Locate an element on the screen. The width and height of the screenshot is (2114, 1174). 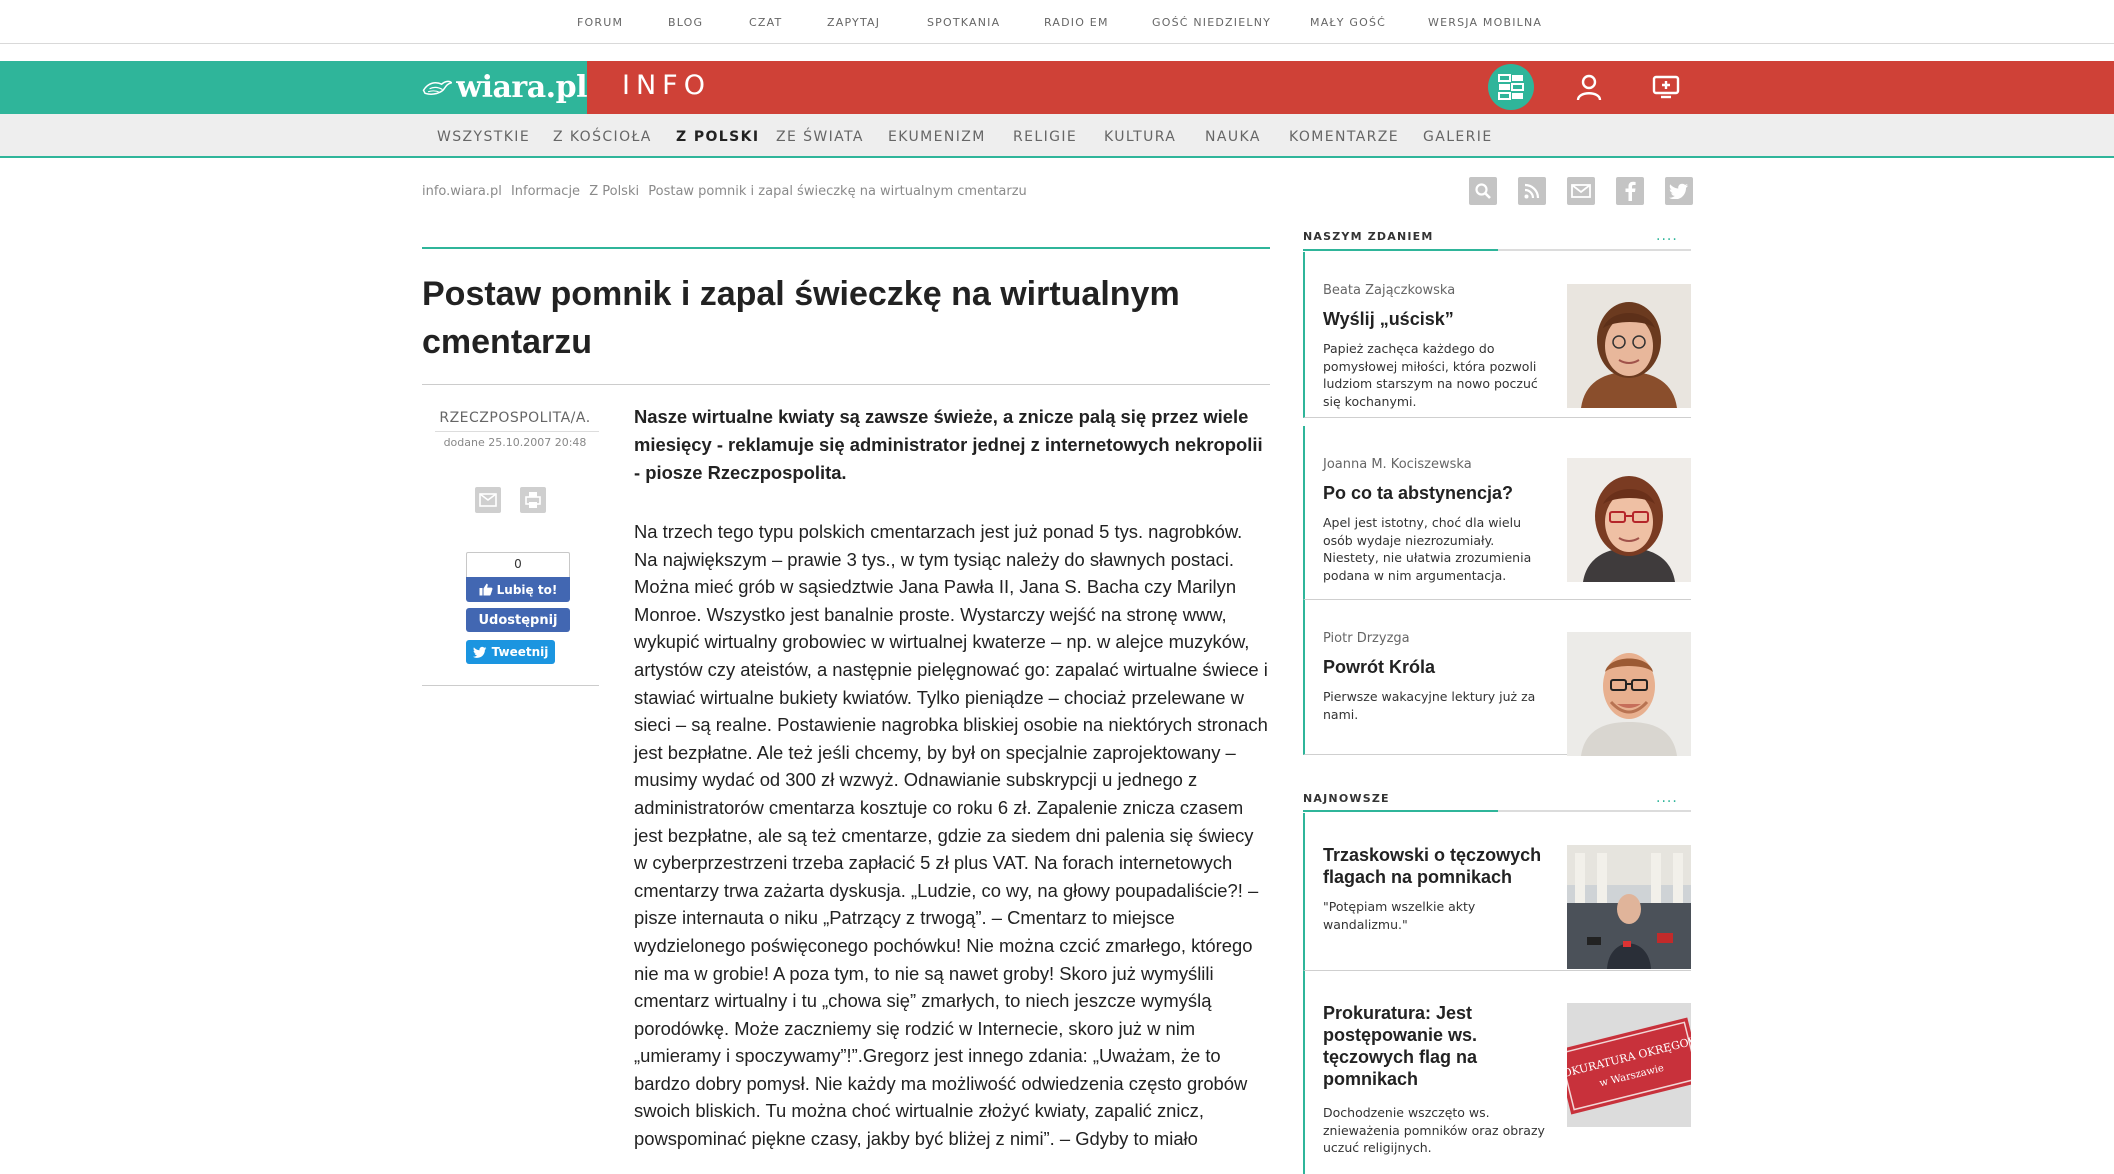
tweet-label: Tweetnij is located at coordinates (520, 652).